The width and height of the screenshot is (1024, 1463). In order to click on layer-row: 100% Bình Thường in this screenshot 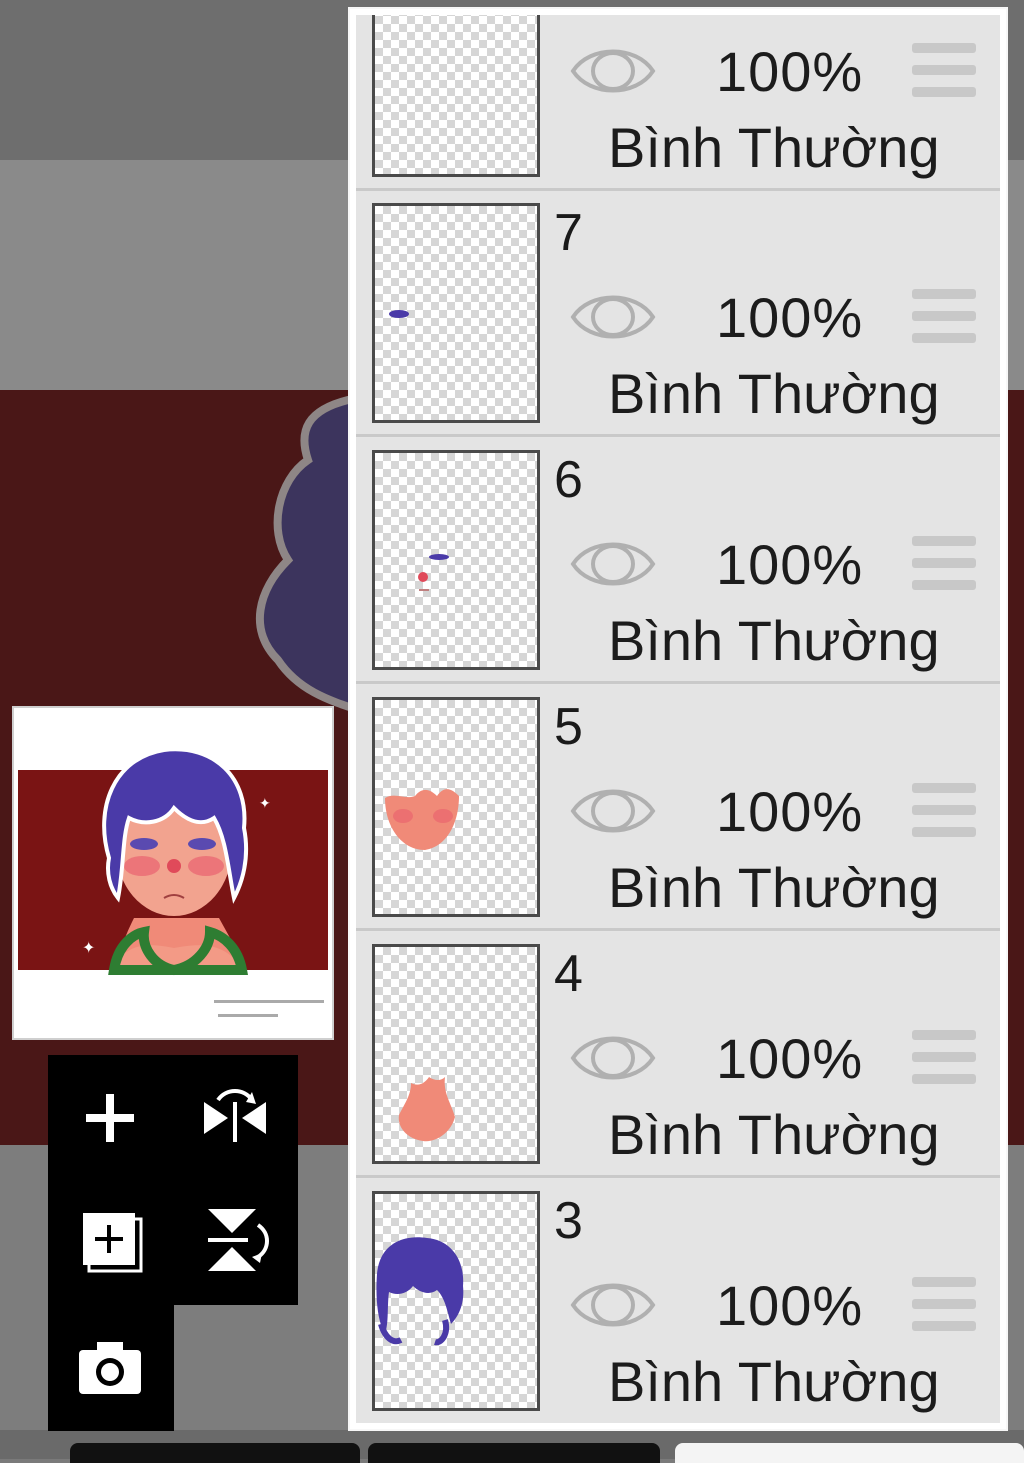, I will do `click(678, 103)`.